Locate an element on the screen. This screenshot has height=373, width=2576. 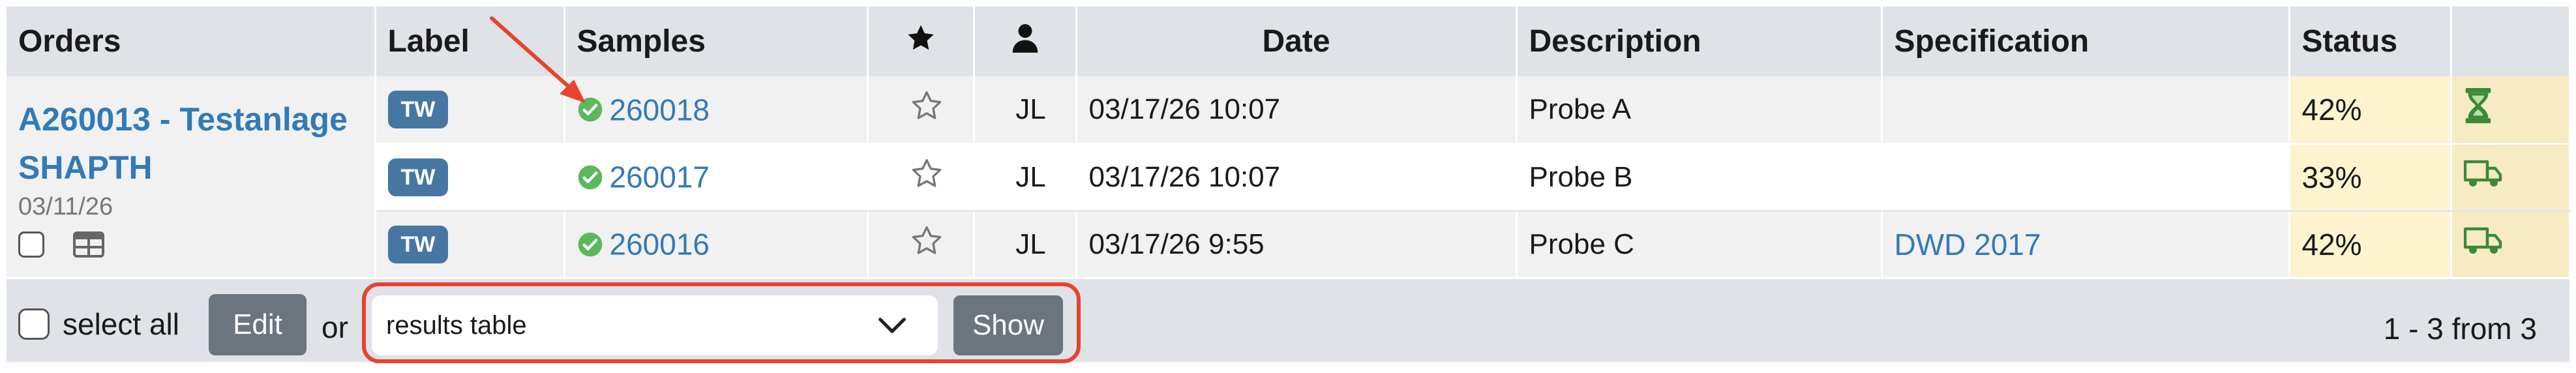
sample-cell: 260016 is located at coordinates (716, 245).